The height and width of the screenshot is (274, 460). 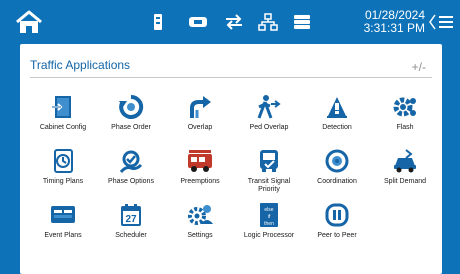 I want to click on app-phase-order: Phase Order, so click(x=131, y=119).